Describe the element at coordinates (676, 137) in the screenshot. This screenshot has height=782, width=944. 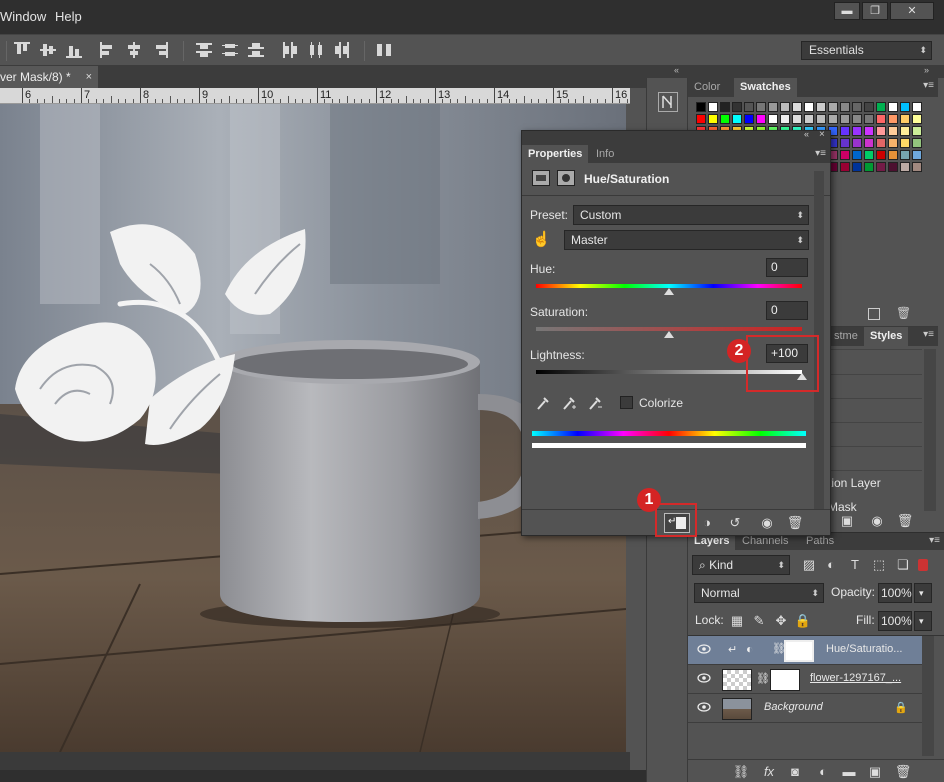
I see `properties-titlebar: « ×` at that location.